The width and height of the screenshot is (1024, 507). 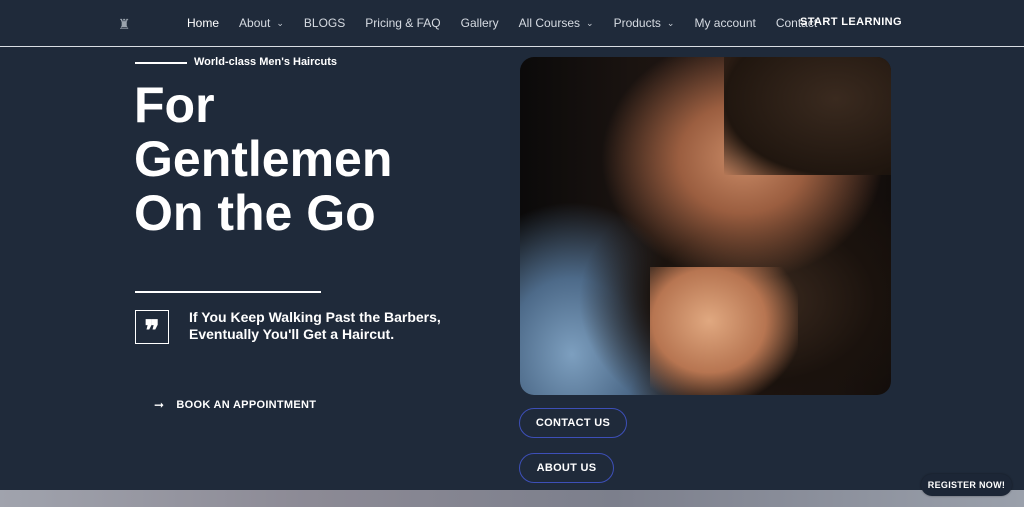 What do you see at coordinates (161, 63) in the screenshot?
I see `kicker-divider` at bounding box center [161, 63].